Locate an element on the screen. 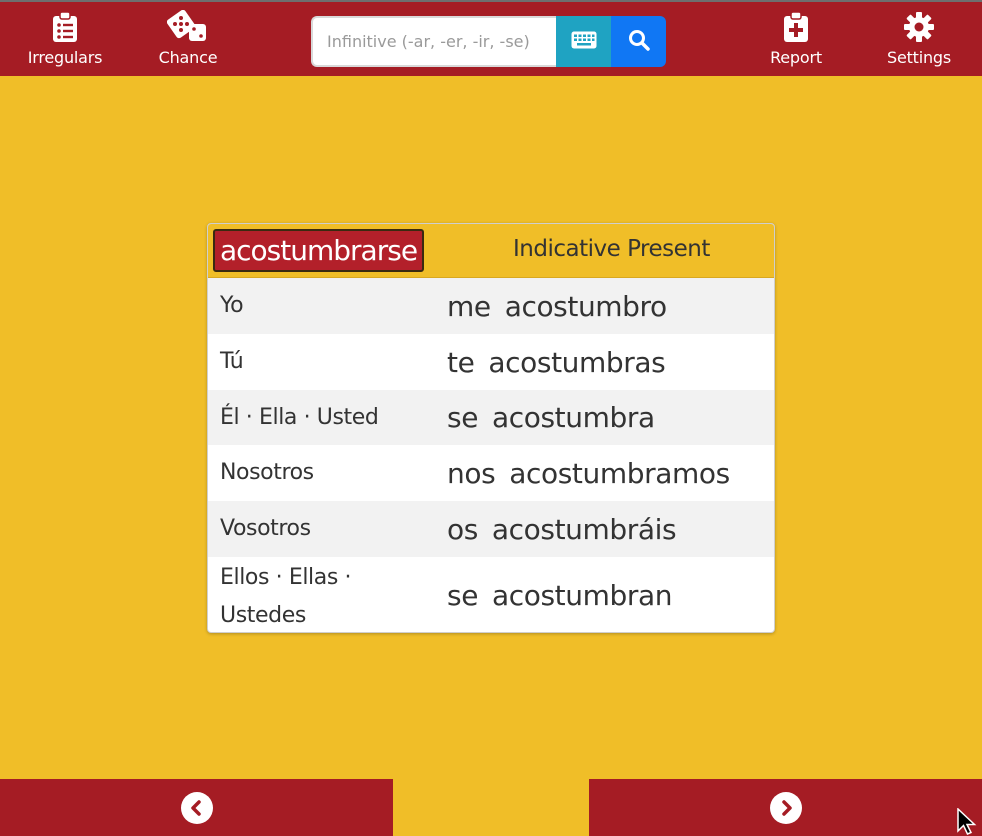 This screenshot has height=836, width=982. previous-button is located at coordinates (196, 807).